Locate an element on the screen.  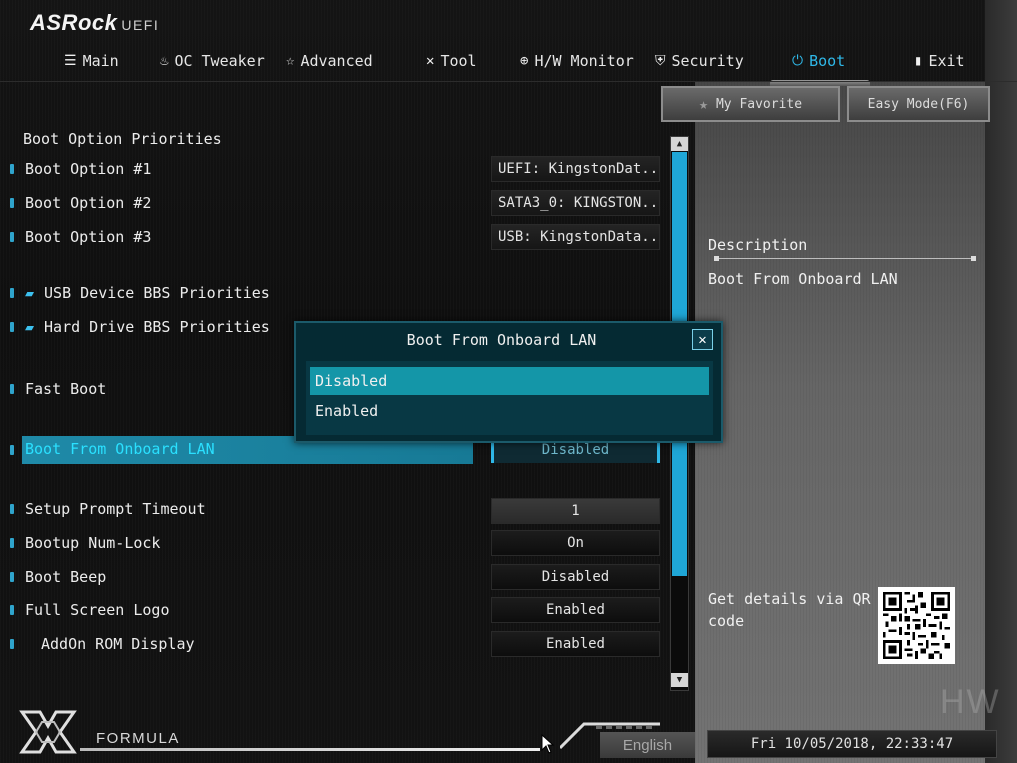
setting-label: Full Screen Logo is located at coordinates (97, 610).